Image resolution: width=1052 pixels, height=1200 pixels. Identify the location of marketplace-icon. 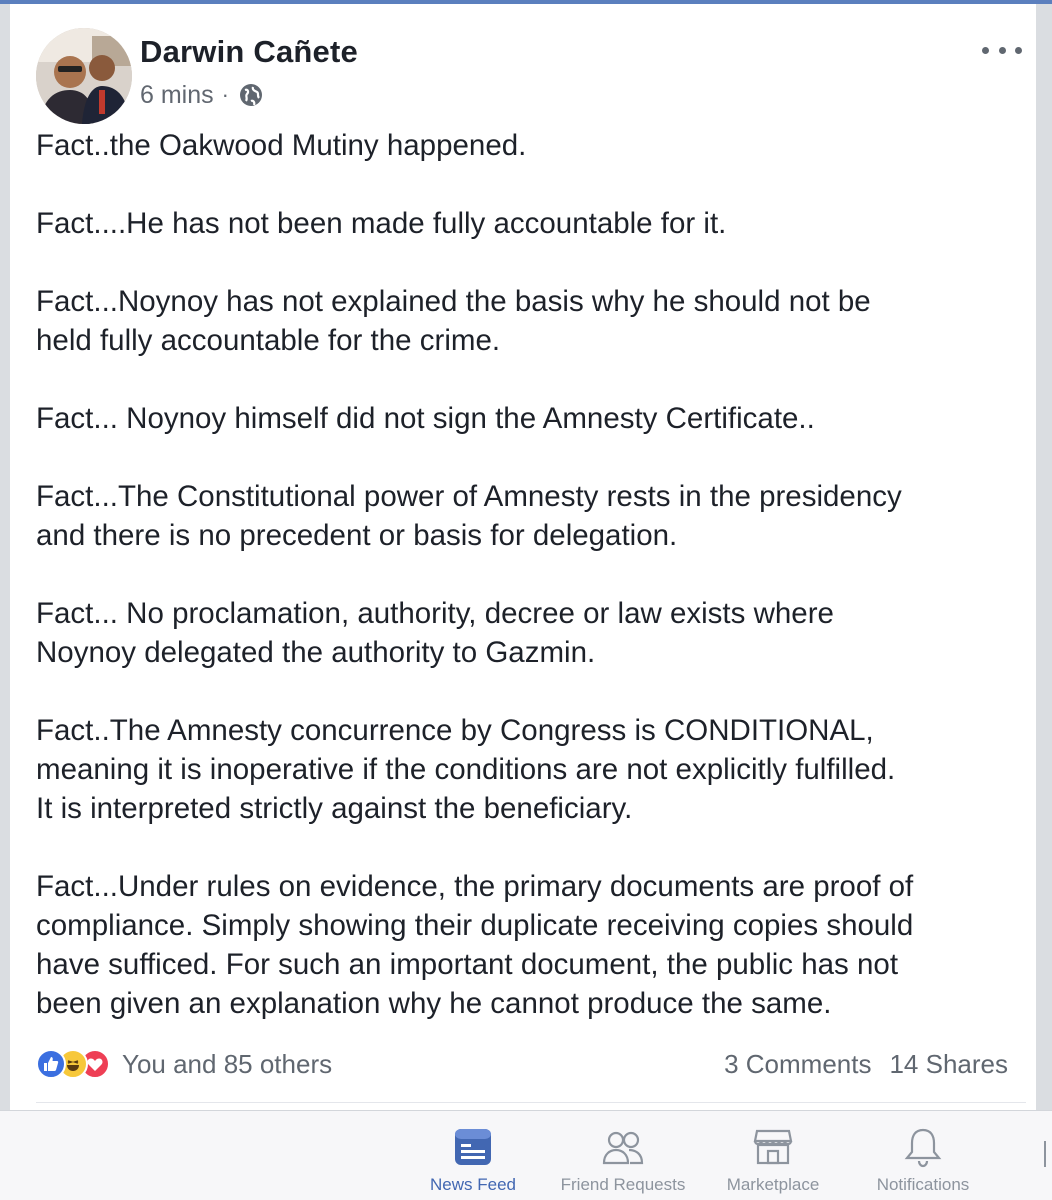
(773, 1147).